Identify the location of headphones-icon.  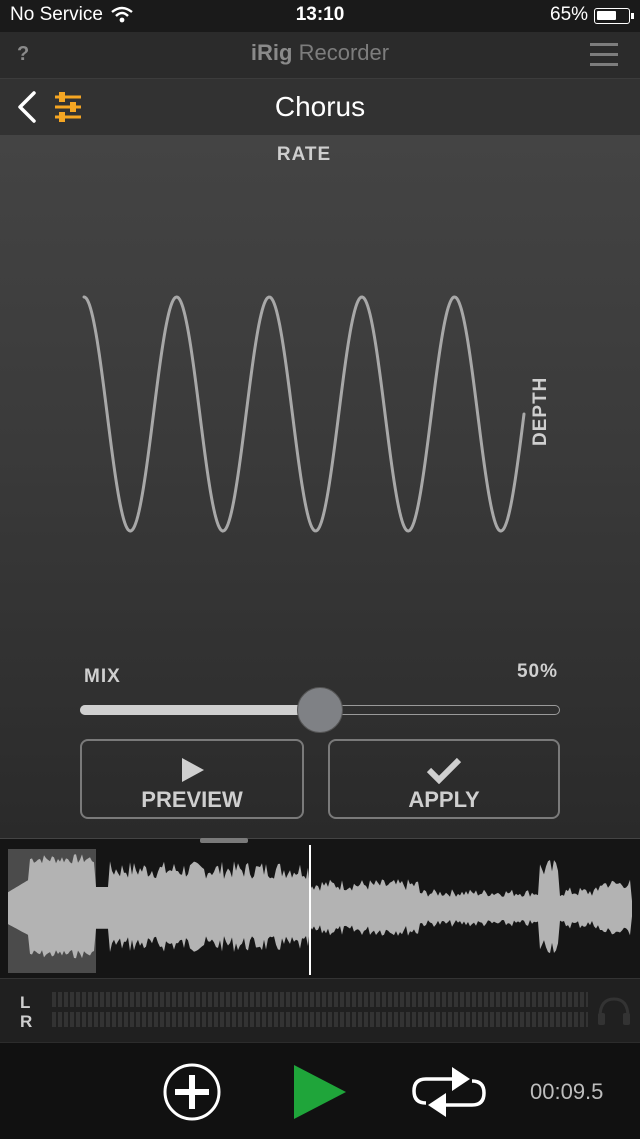
(614, 1011).